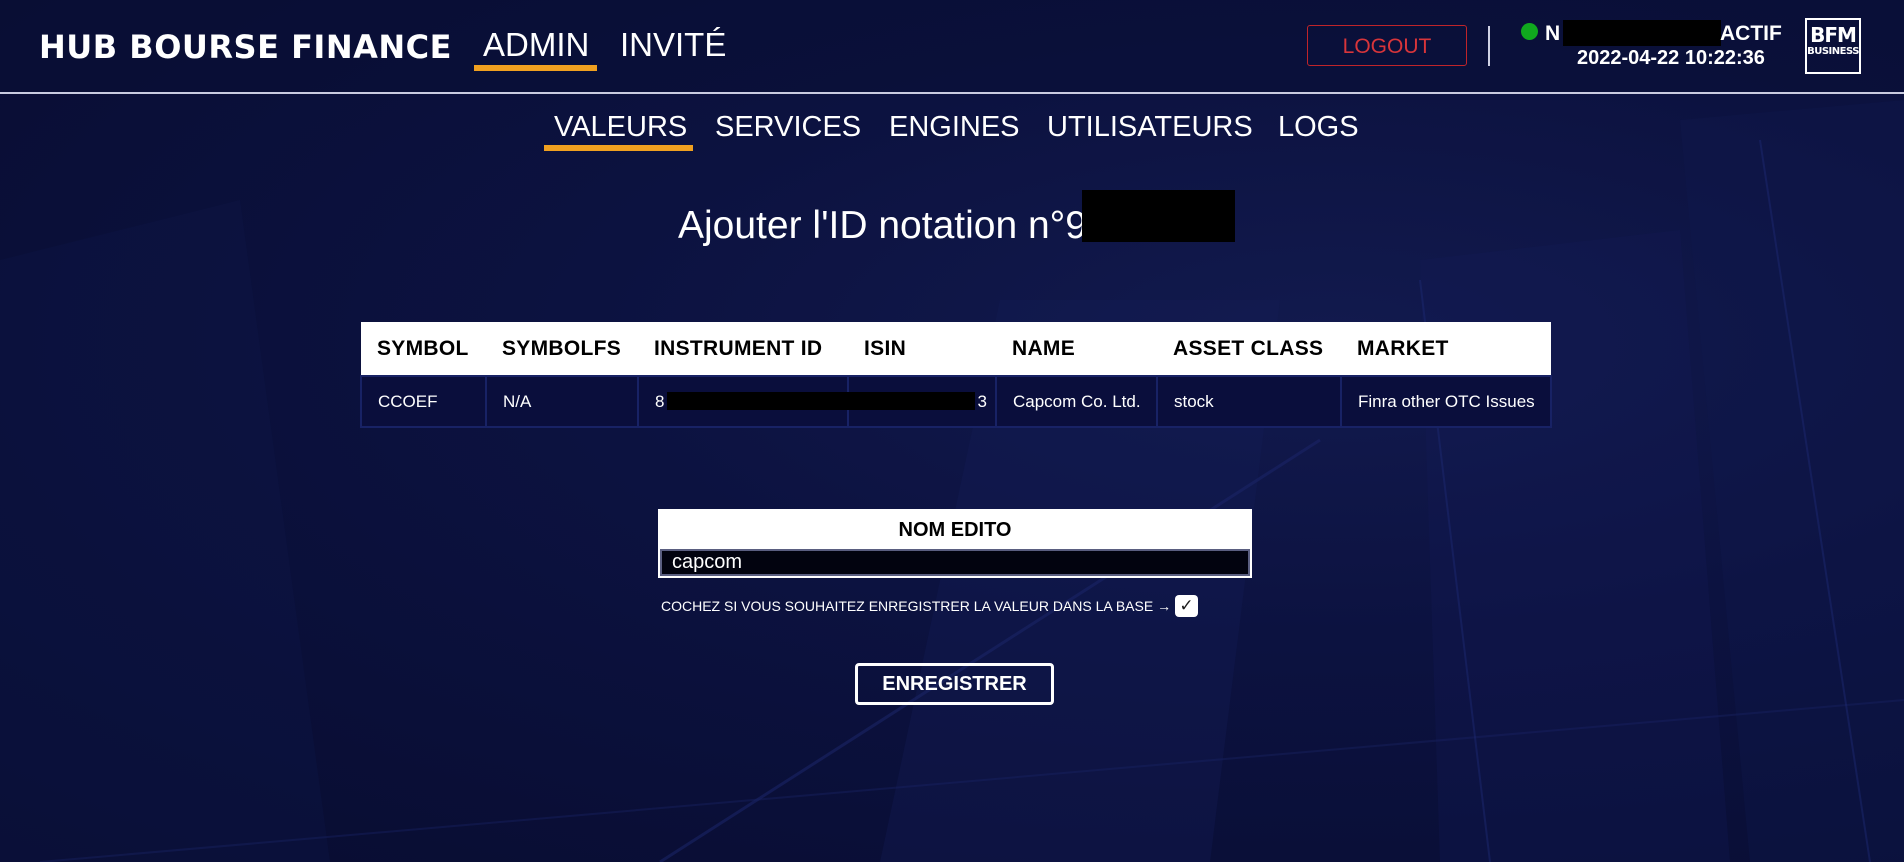 This screenshot has width=1904, height=862. What do you see at coordinates (1044, 348) in the screenshot?
I see `column-header-name: NAME` at bounding box center [1044, 348].